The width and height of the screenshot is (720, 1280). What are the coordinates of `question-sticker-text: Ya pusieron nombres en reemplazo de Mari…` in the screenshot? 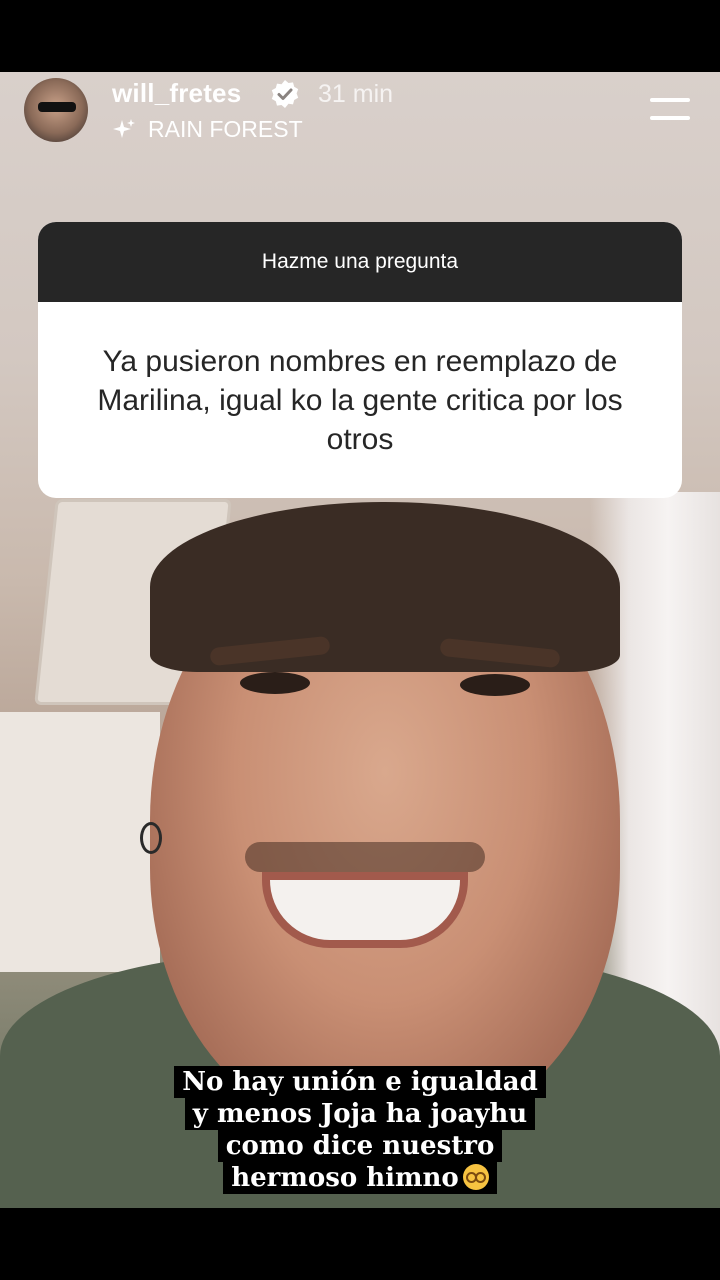 It's located at (360, 400).